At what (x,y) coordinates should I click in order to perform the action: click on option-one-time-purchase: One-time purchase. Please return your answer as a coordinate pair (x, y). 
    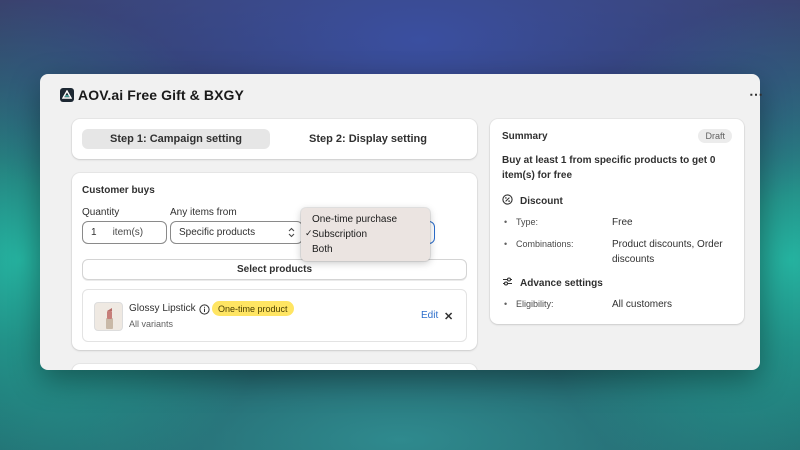
    Looking at the image, I should click on (365, 219).